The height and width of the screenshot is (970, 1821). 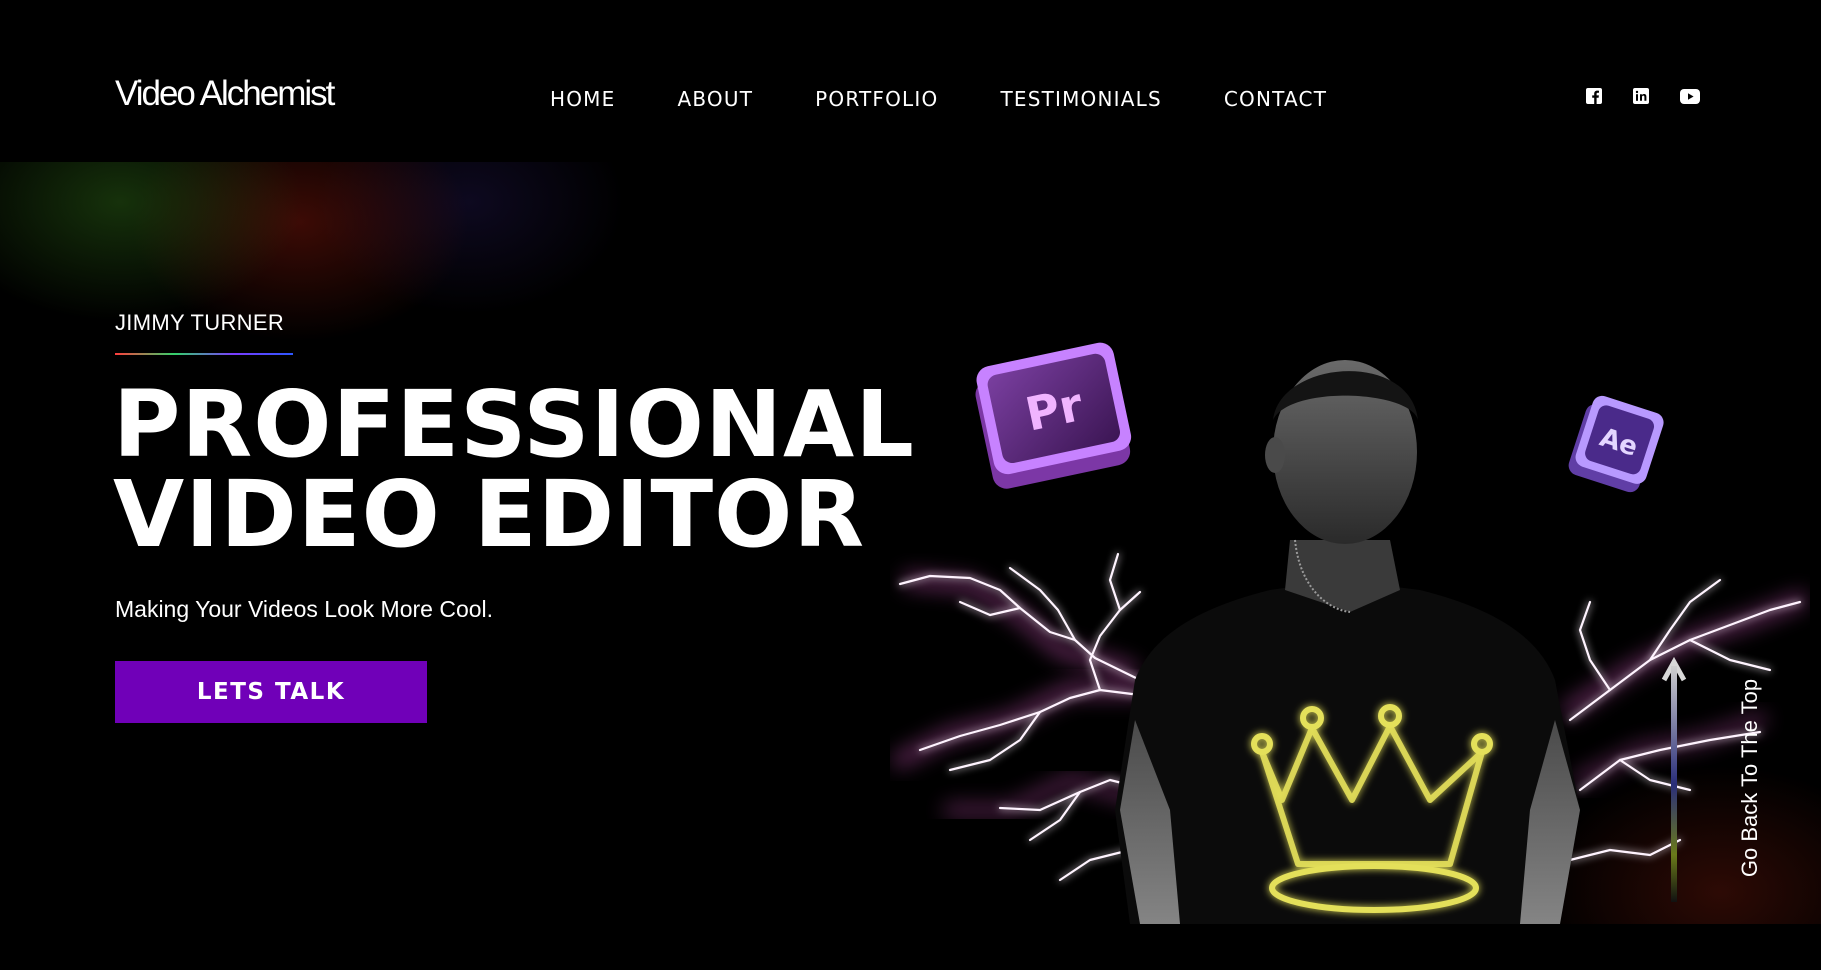 I want to click on nav-item-testimonials: TESTIMONIALS, so click(x=1080, y=99).